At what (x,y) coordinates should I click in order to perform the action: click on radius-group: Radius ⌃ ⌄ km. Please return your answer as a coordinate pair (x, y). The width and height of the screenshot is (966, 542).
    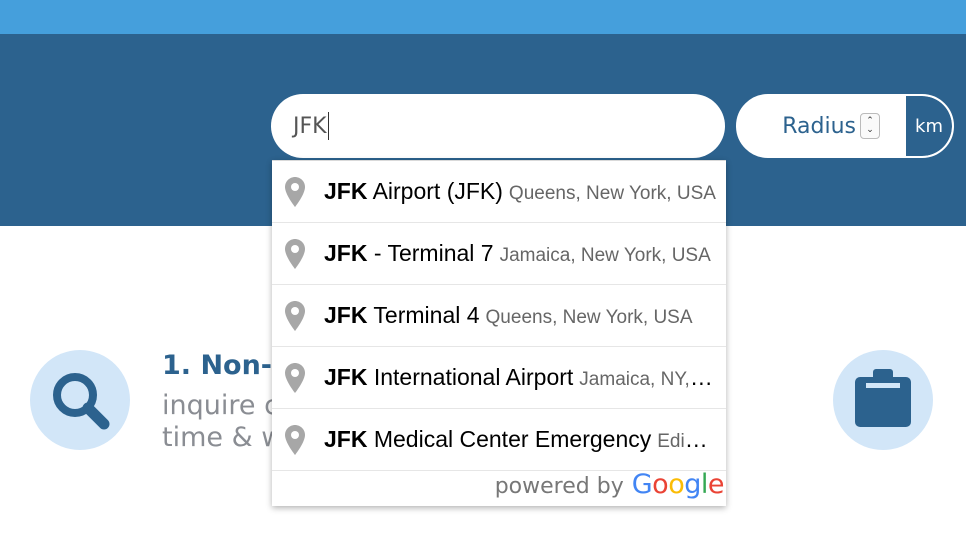
    Looking at the image, I should click on (845, 126).